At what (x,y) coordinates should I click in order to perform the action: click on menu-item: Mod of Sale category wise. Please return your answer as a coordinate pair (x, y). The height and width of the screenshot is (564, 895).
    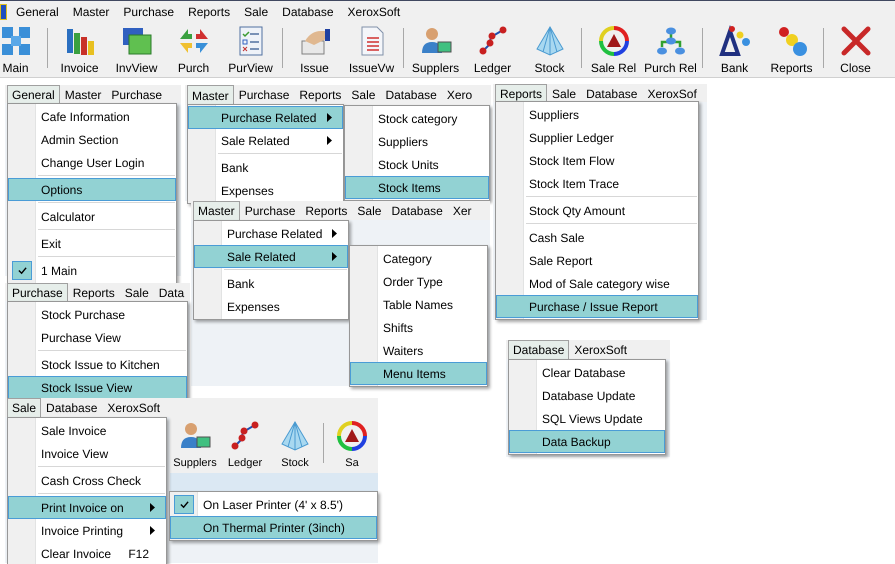
    Looking at the image, I should click on (597, 283).